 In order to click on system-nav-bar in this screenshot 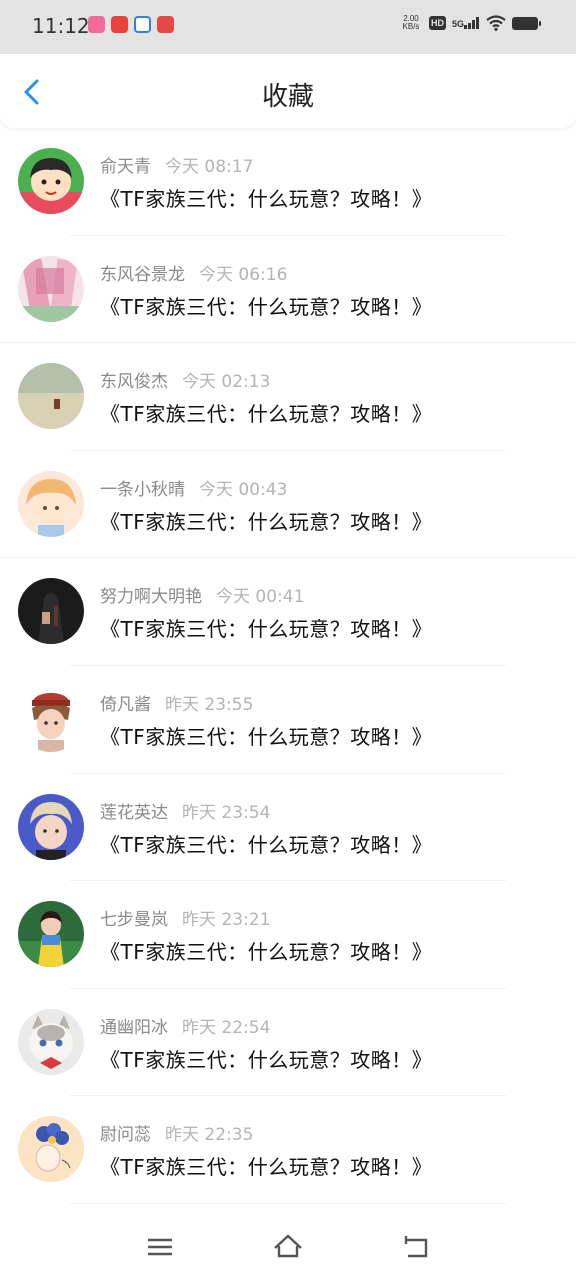, I will do `click(288, 1247)`.